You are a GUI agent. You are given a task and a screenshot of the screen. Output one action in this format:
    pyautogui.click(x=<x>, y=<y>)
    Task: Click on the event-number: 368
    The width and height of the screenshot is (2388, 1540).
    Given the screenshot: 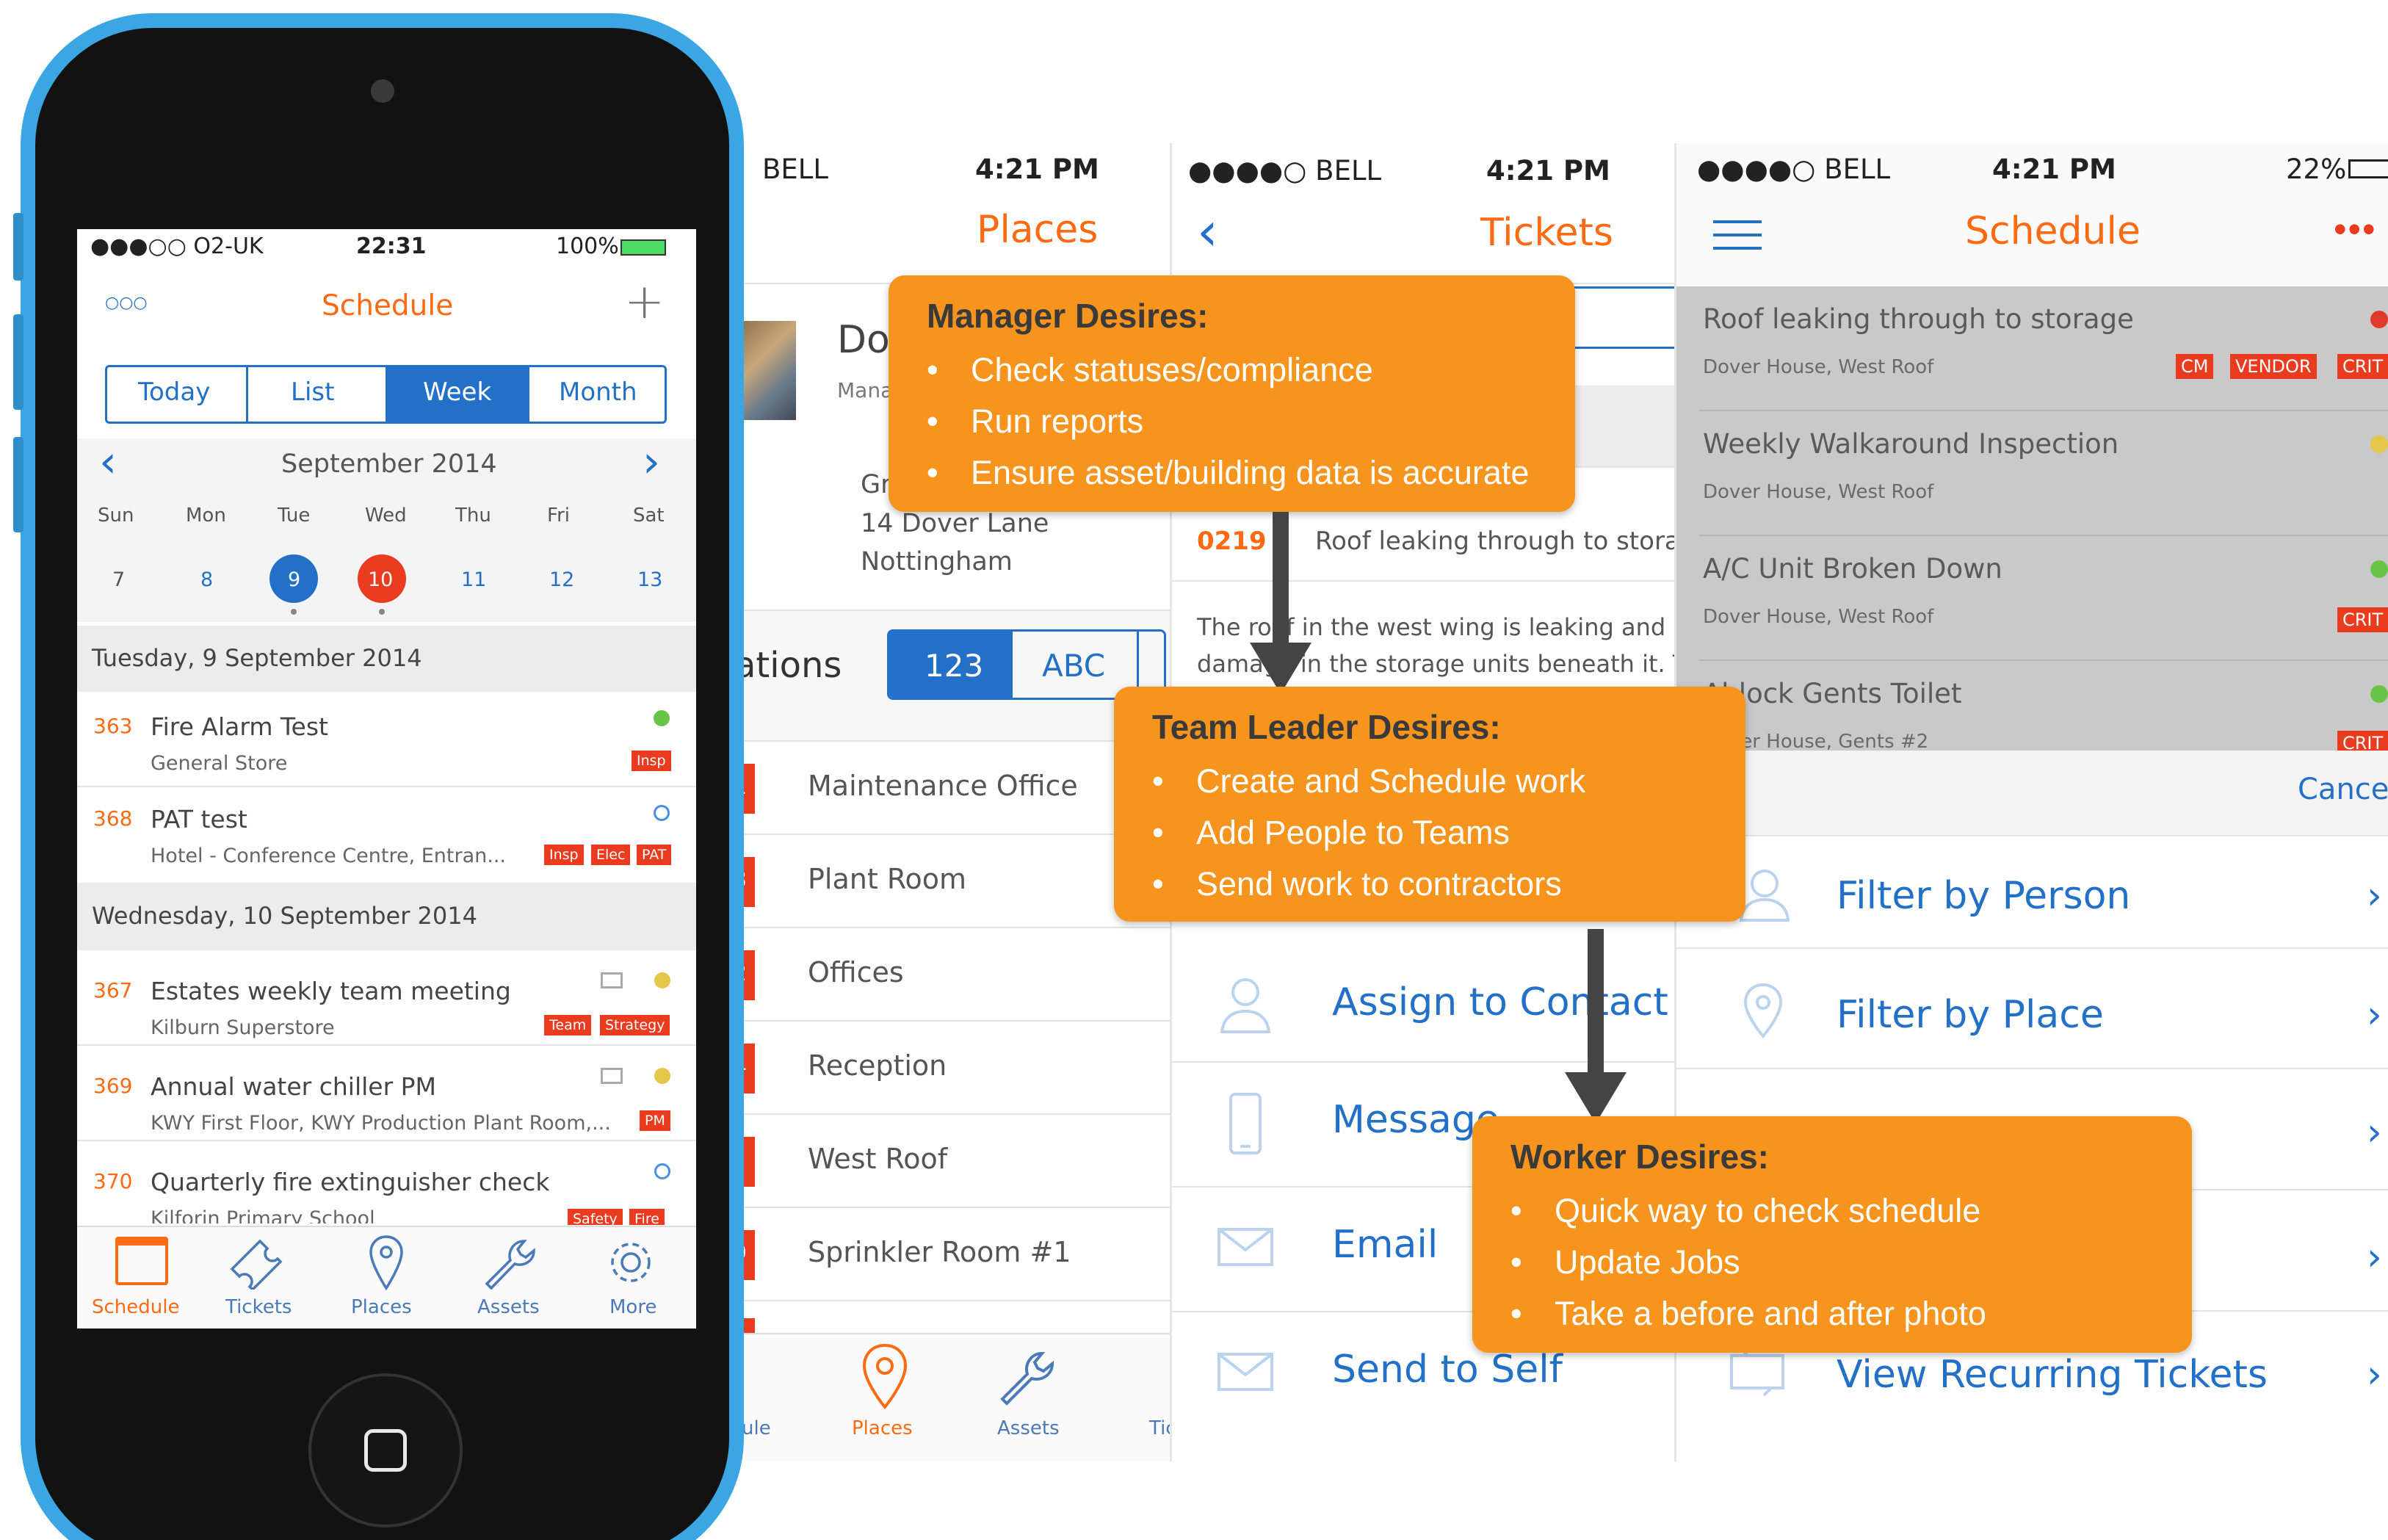 What is the action you would take?
    pyautogui.click(x=113, y=819)
    